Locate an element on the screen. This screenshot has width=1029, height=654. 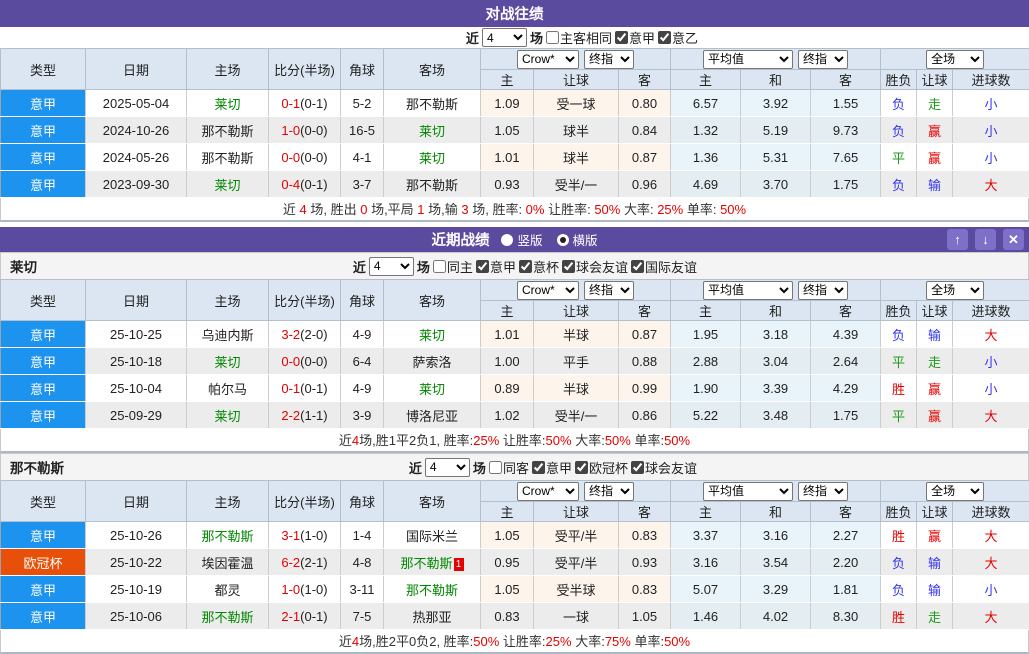
team1-bookmaker-select: Crow* is located at coordinates (548, 491).